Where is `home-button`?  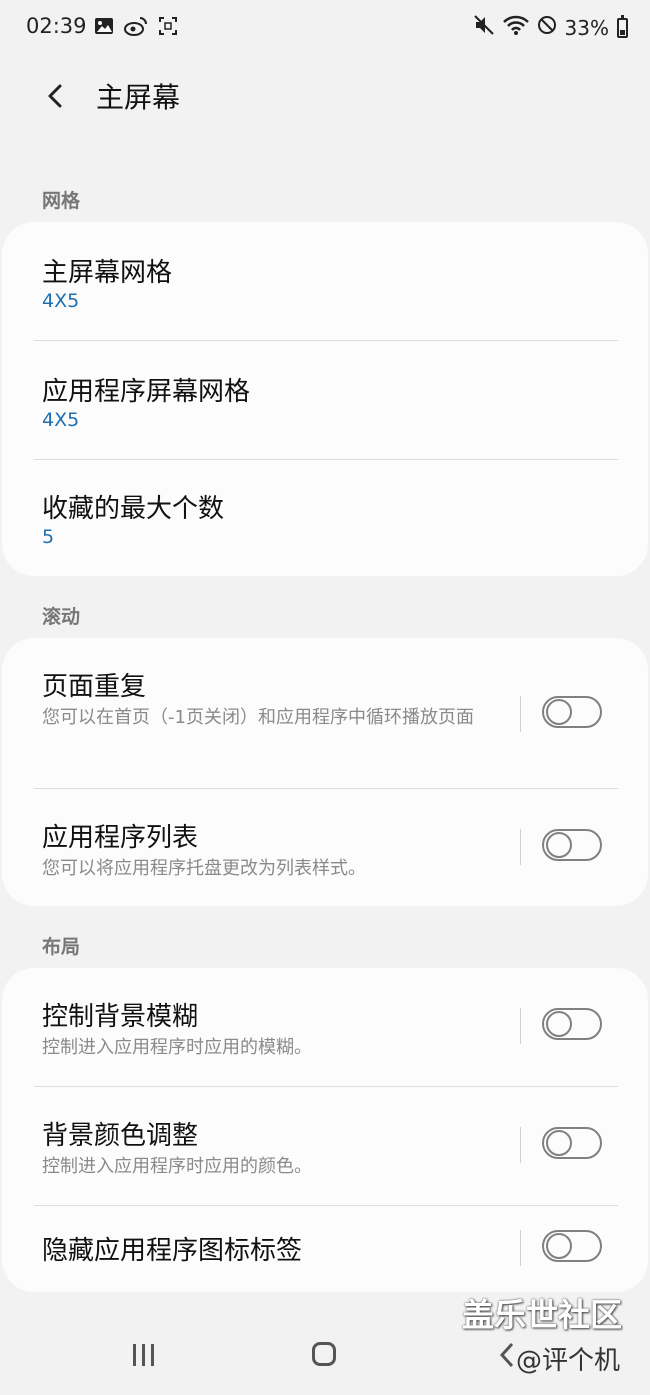 home-button is located at coordinates (324, 1354).